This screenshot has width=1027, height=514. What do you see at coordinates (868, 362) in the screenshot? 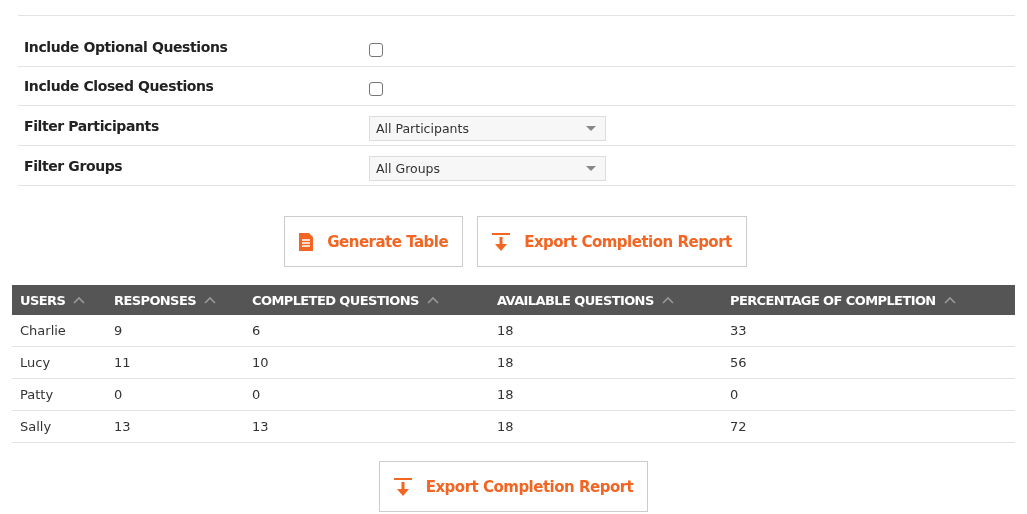
I see `table-cell: 56` at bounding box center [868, 362].